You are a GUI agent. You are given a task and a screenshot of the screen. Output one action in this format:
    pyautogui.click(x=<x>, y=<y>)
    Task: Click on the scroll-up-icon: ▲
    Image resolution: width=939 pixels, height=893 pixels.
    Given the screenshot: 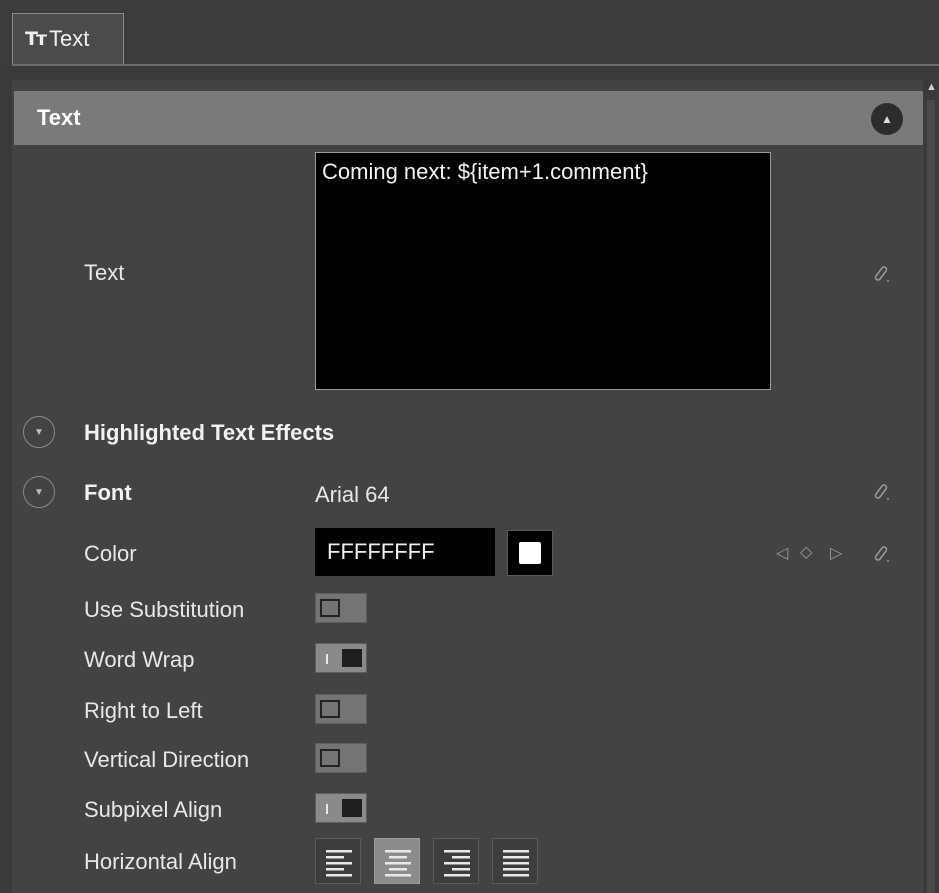 What is the action you would take?
    pyautogui.click(x=931, y=87)
    